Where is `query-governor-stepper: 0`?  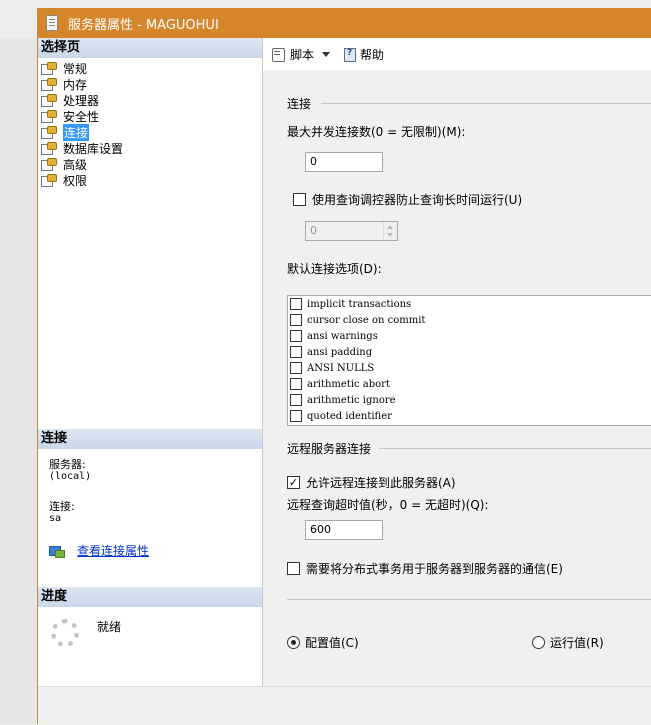 query-governor-stepper: 0 is located at coordinates (351, 231).